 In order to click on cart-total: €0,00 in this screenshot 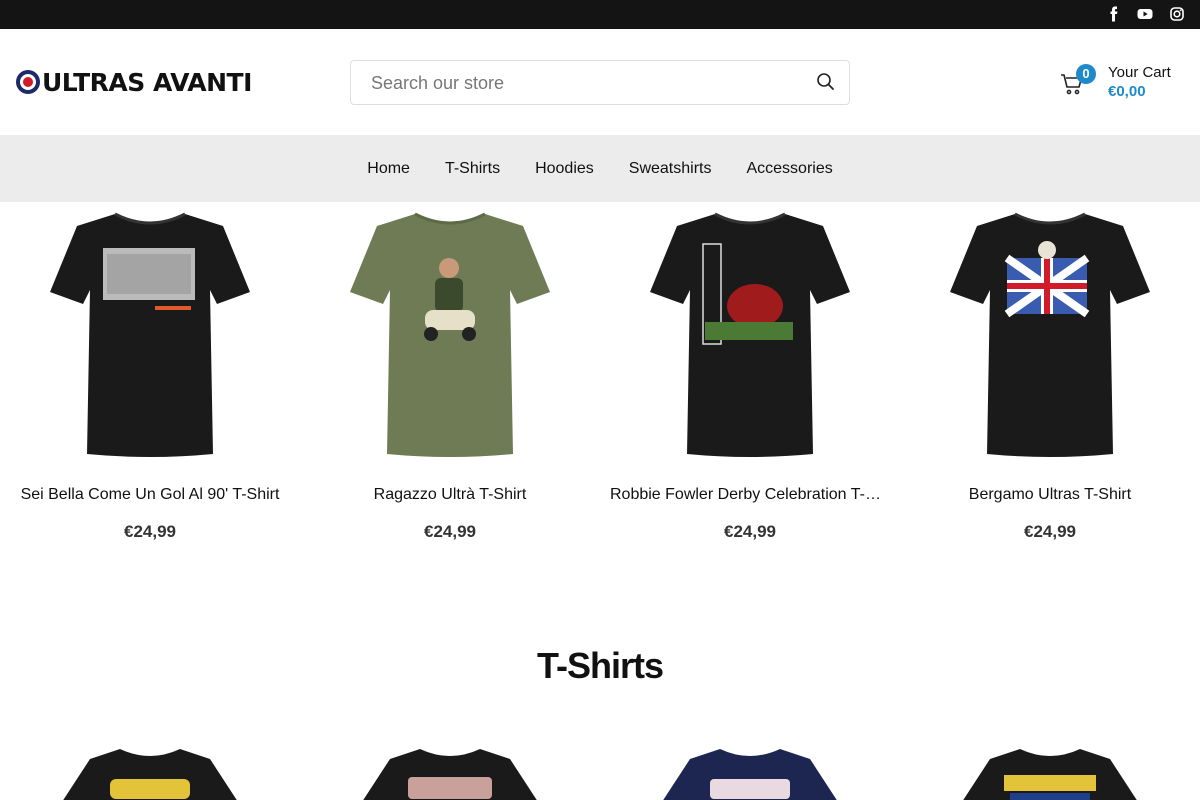, I will do `click(1127, 91)`.